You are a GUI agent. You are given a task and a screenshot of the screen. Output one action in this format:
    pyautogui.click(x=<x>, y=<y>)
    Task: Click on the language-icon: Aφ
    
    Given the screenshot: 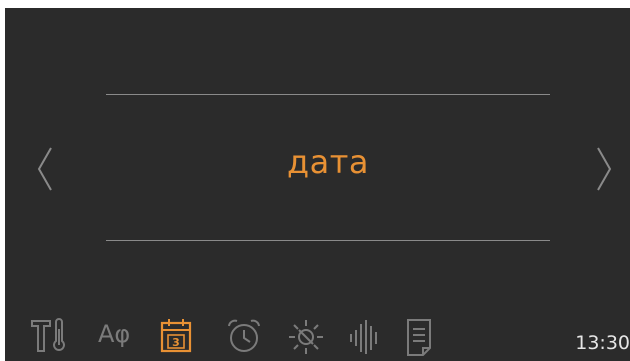 What is the action you would take?
    pyautogui.click(x=114, y=334)
    